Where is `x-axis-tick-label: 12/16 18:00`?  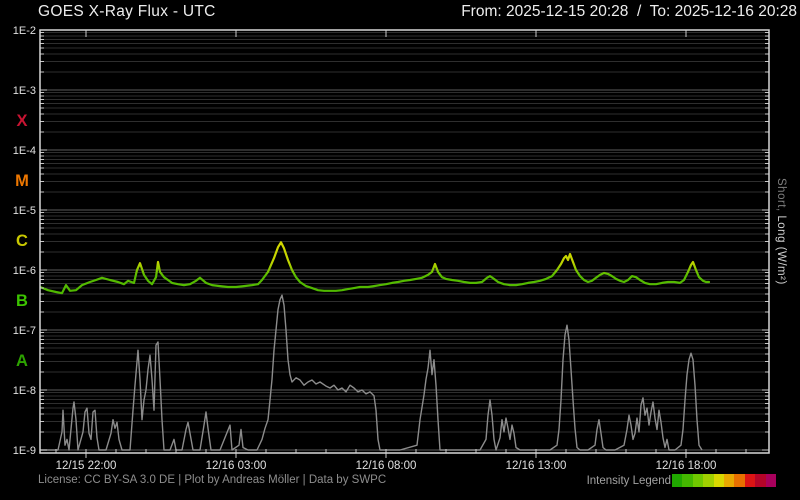
x-axis-tick-label: 12/16 18:00 is located at coordinates (686, 466).